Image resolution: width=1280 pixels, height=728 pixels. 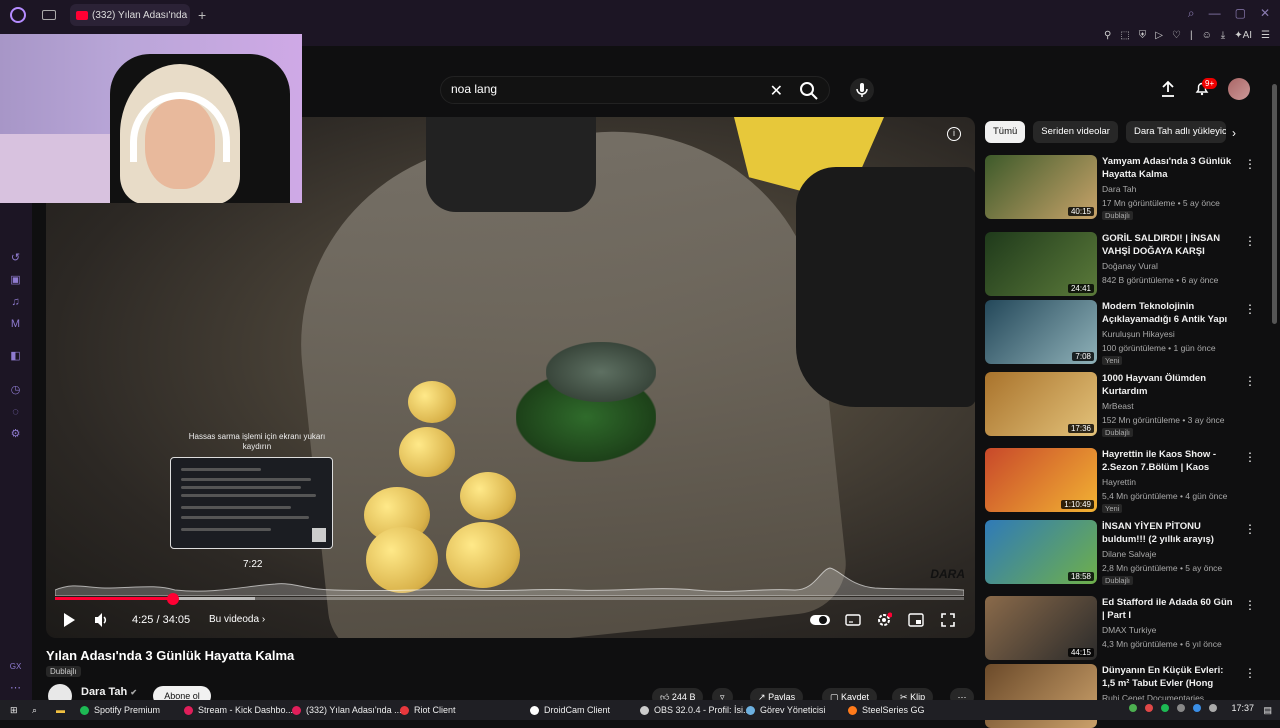 What do you see at coordinates (884, 620) in the screenshot?
I see `settings-gear-icon` at bounding box center [884, 620].